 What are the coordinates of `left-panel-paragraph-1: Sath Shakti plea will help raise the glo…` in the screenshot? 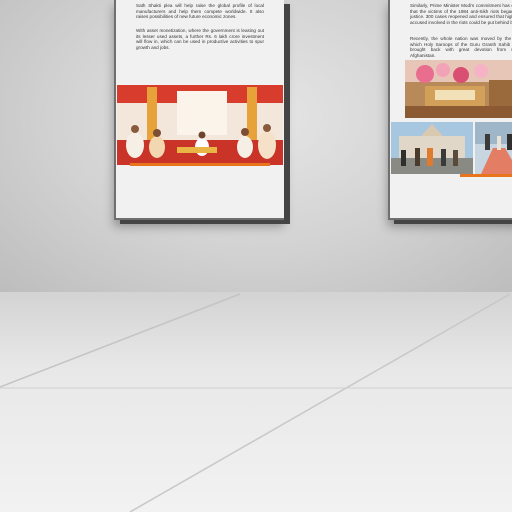 It's located at (200, 11).